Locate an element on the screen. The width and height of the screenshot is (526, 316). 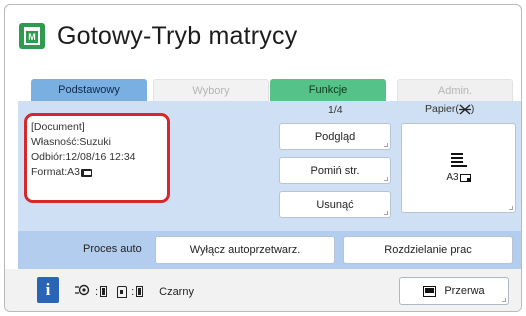
document-format-row: Format:A3 is located at coordinates (99, 172).